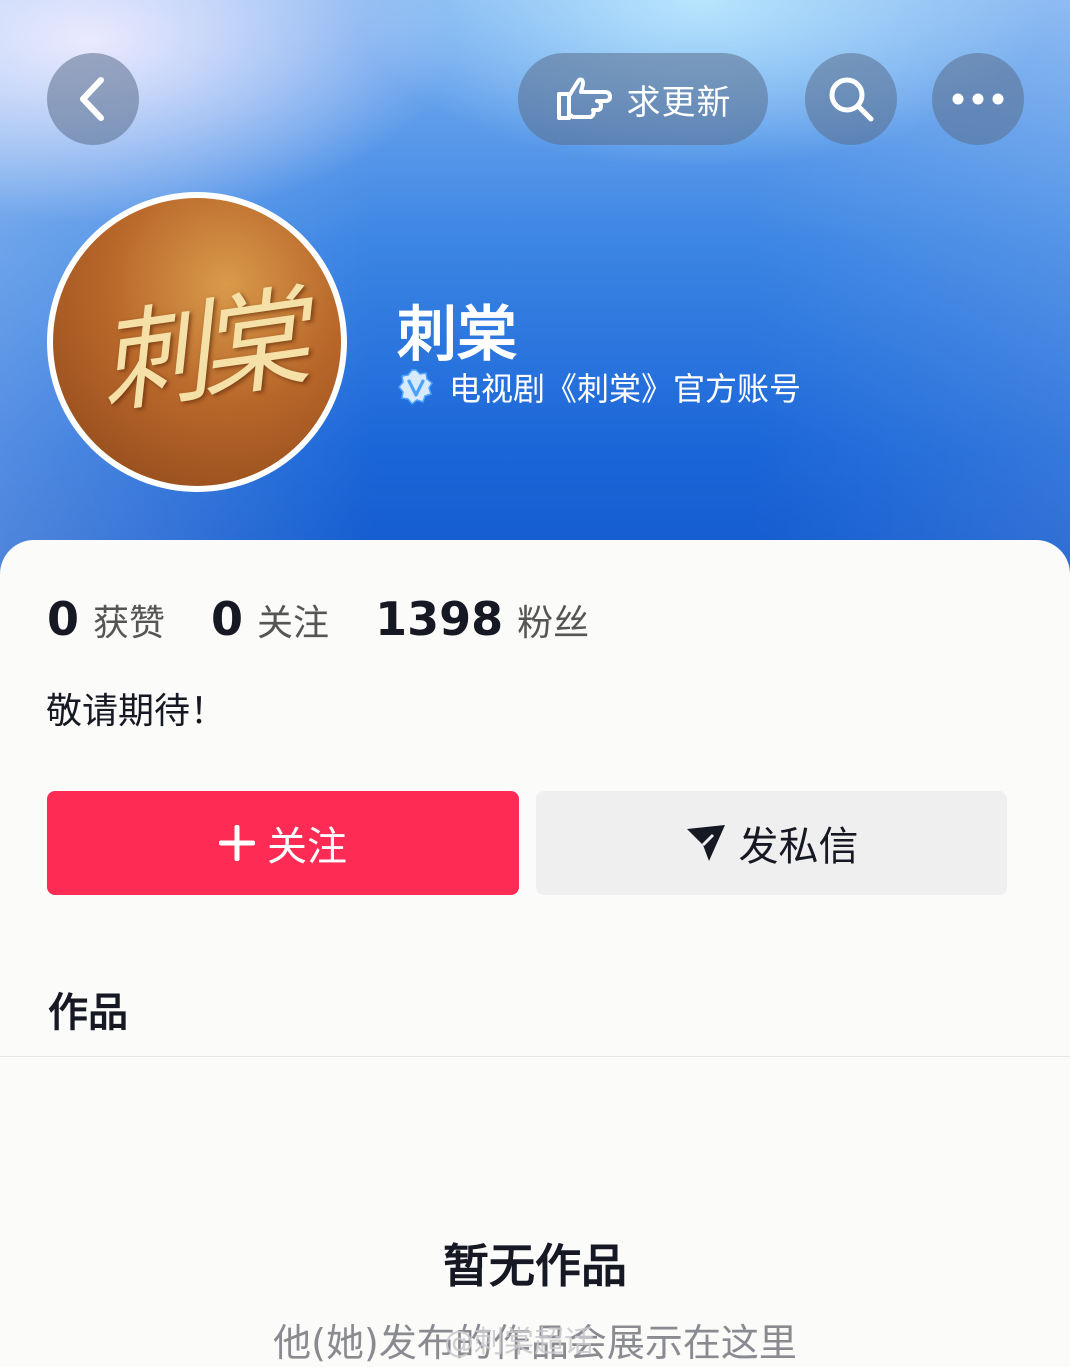  I want to click on stat-following-value: 0, so click(227, 619).